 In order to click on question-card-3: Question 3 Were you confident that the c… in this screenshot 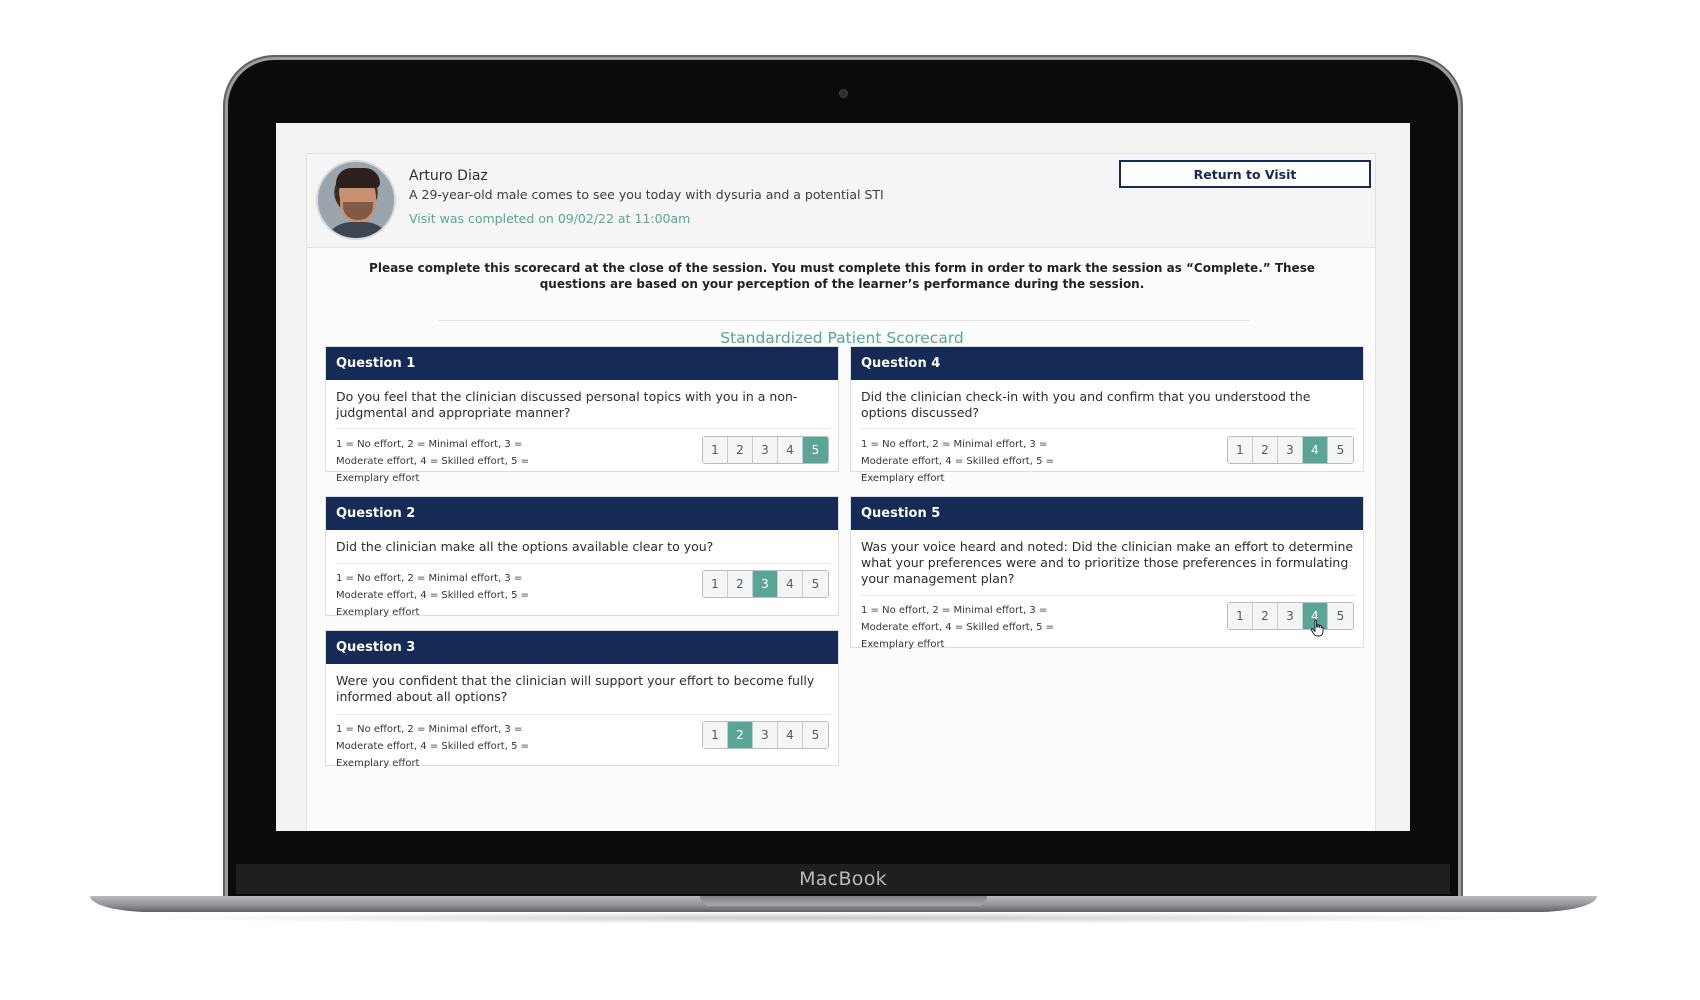, I will do `click(582, 699)`.